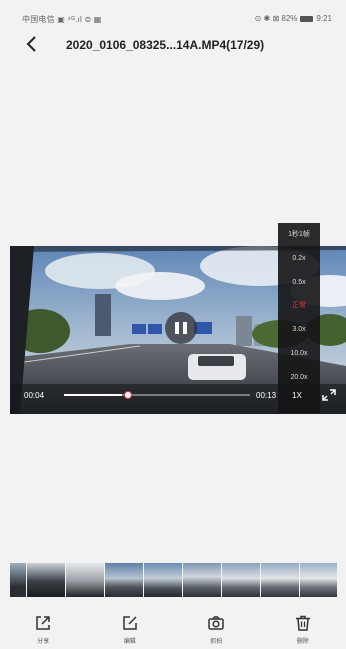 Image resolution: width=346 pixels, height=649 pixels. What do you see at coordinates (129, 642) in the screenshot?
I see `edit-label: 编辑` at bounding box center [129, 642].